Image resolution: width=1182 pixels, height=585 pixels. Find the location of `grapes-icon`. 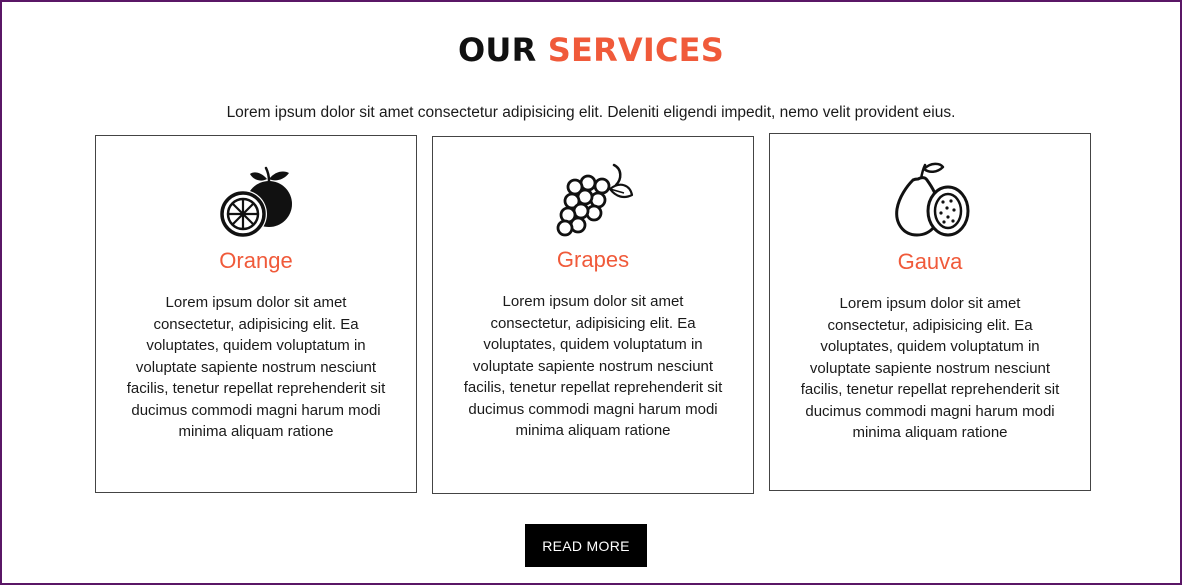

grapes-icon is located at coordinates (594, 199).